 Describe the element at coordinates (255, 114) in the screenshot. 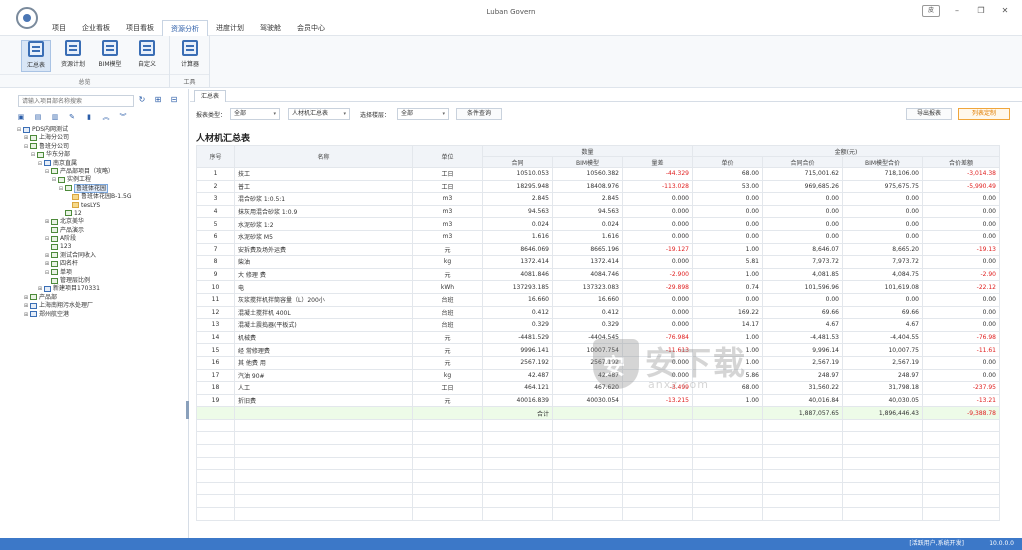

I see `report-type-select: 全部 ▾` at that location.